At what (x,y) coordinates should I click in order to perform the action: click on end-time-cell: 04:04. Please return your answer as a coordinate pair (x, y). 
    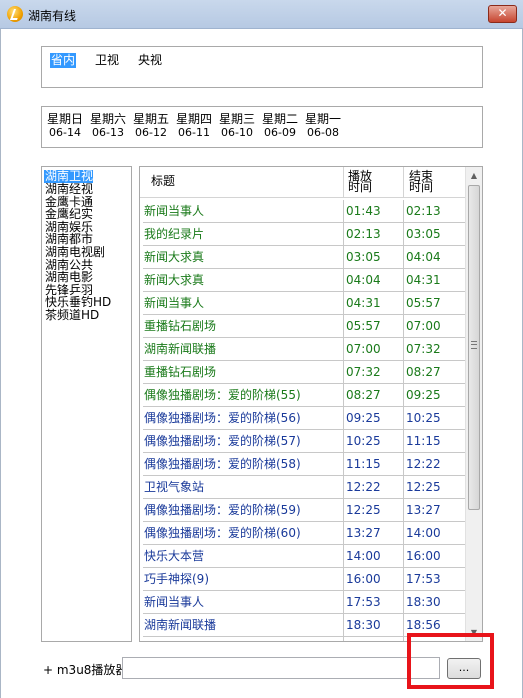
    Looking at the image, I should click on (423, 257).